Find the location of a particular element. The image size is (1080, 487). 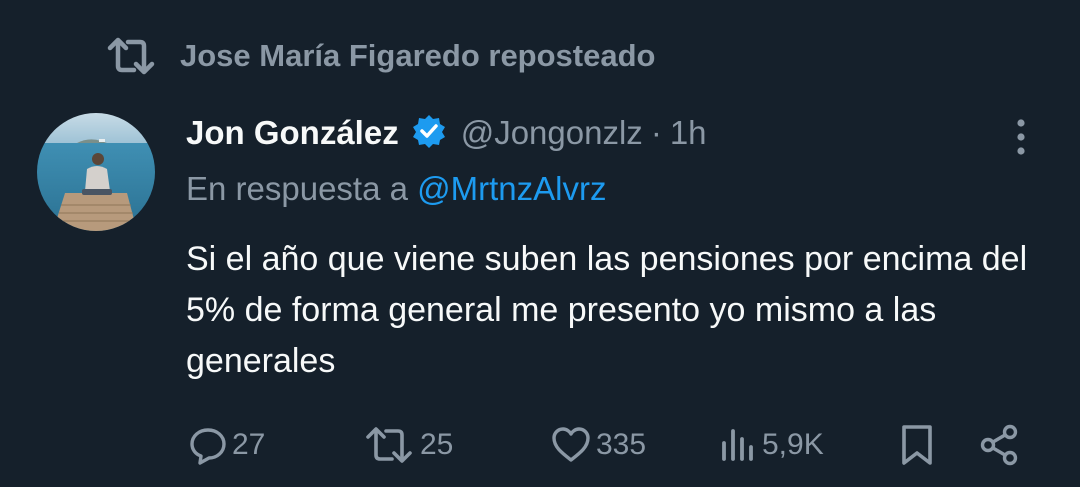

heart-icon is located at coordinates (571, 445).